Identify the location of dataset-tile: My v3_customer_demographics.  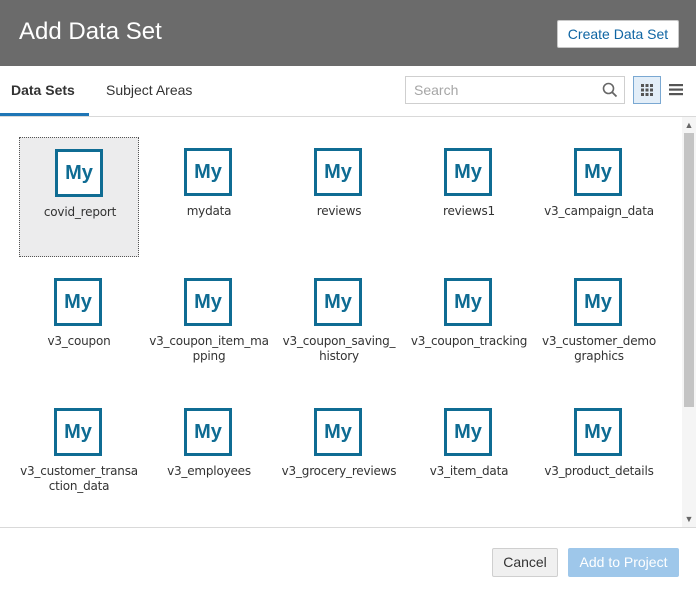
(599, 327).